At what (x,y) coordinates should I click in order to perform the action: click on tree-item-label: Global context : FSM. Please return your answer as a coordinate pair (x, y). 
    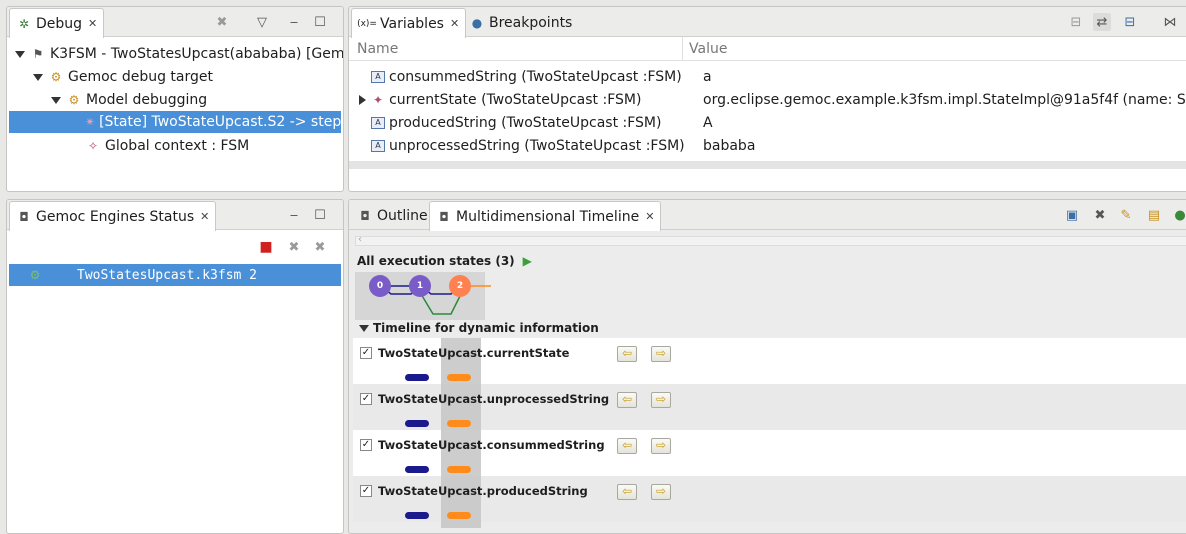
    Looking at the image, I should click on (177, 146).